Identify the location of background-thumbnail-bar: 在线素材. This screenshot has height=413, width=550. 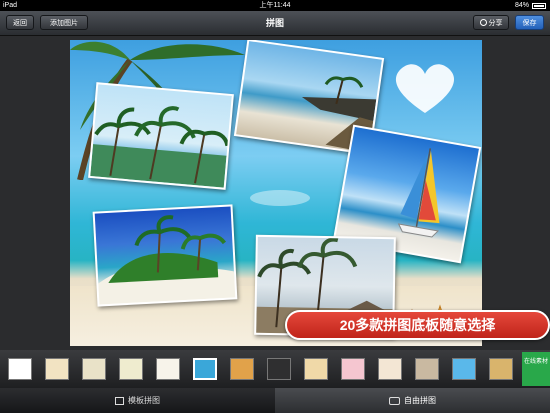
(275, 369).